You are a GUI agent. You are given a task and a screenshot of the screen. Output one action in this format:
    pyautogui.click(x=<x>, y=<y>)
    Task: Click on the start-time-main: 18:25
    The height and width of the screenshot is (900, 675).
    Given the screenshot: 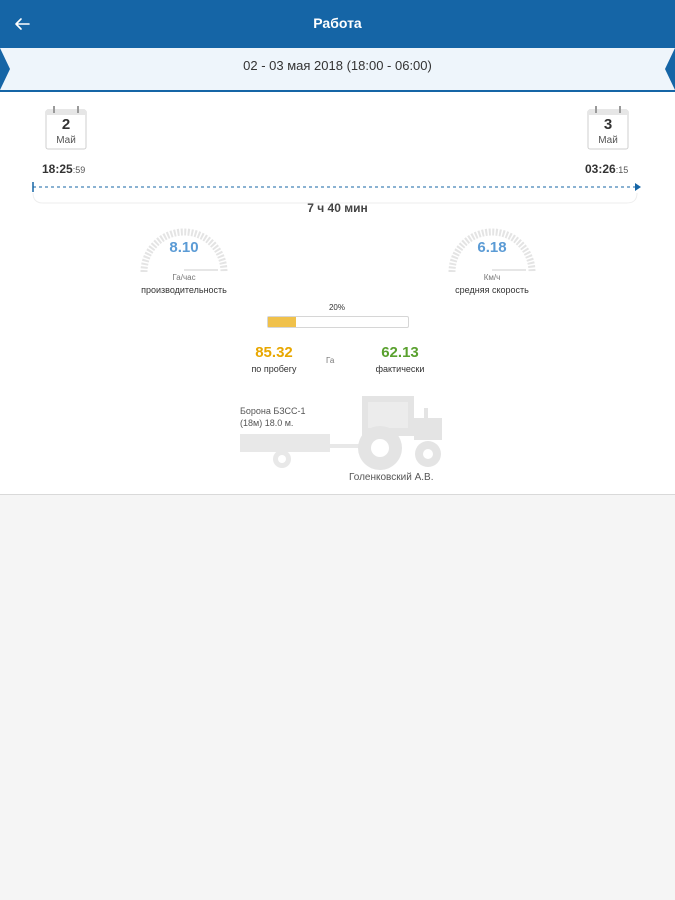 What is the action you would take?
    pyautogui.click(x=57, y=169)
    